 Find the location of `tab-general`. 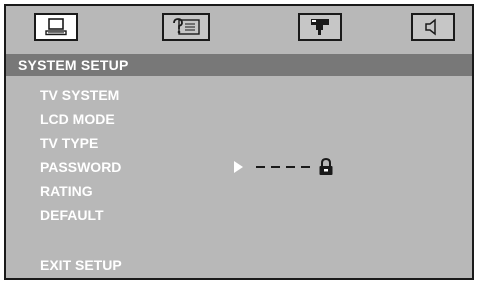

tab-general is located at coordinates (56, 27).